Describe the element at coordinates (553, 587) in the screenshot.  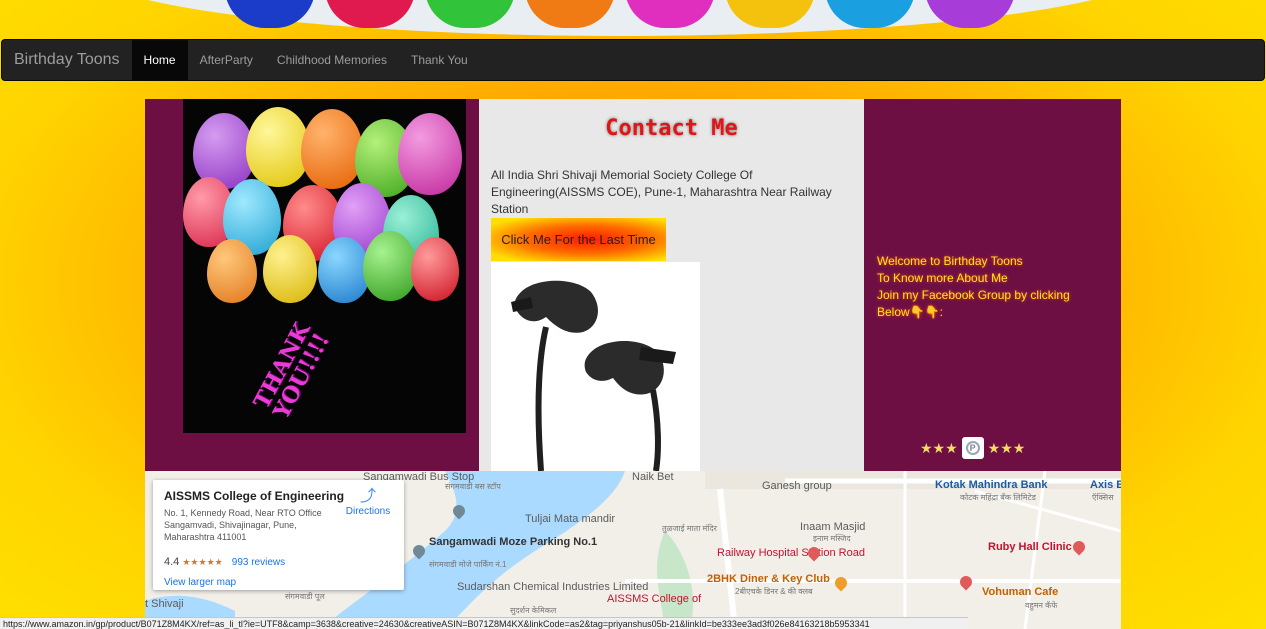
I see `map-label-sudarshan: Sudarshan Chemical Industries Limited` at that location.